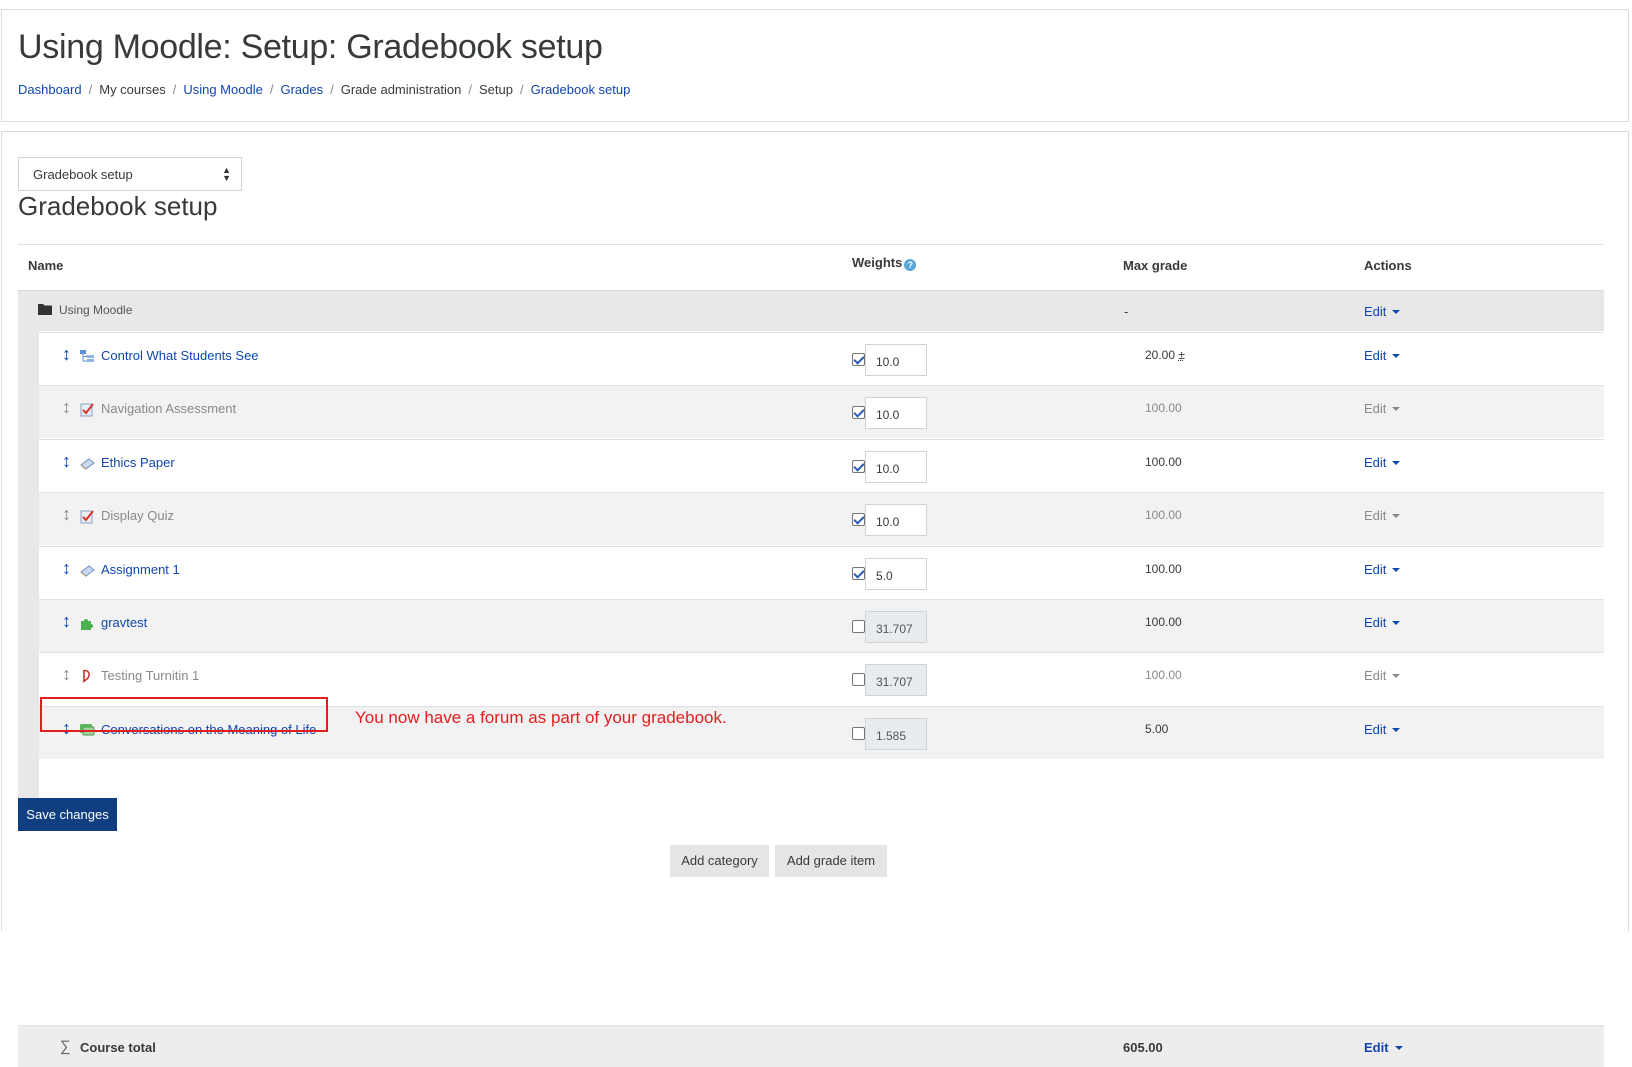 This screenshot has height=1067, width=1632. I want to click on max-grade-number: 5.00, so click(1157, 729).